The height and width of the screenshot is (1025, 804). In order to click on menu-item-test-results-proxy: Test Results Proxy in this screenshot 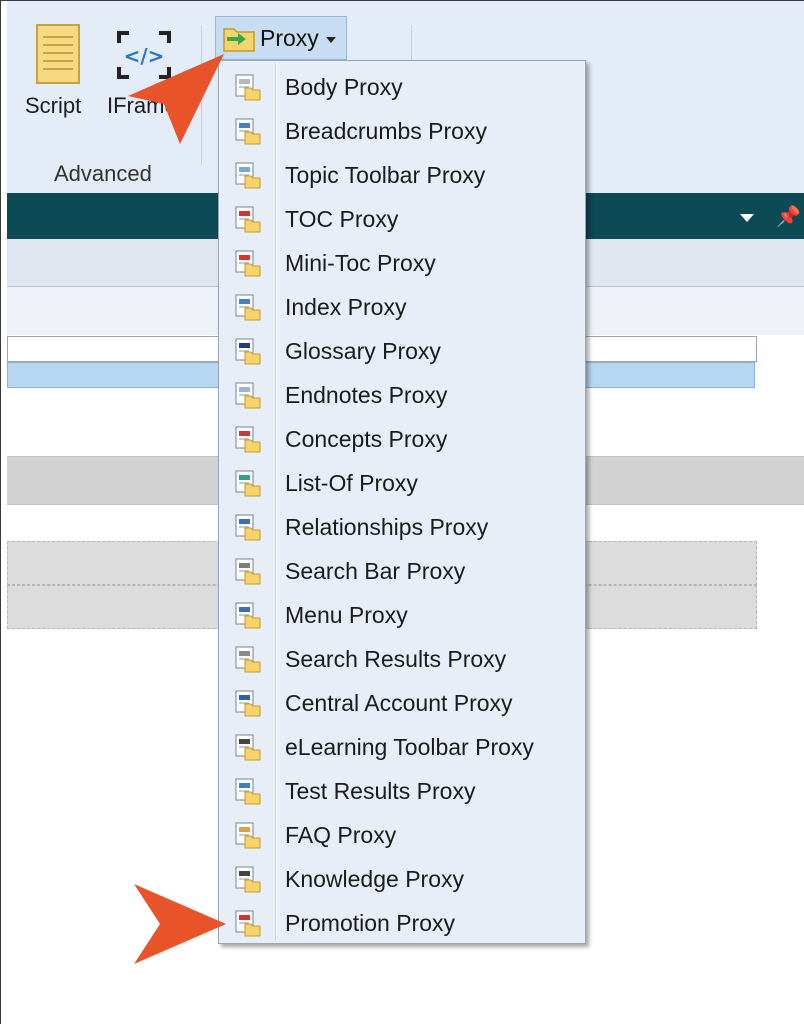, I will do `click(402, 791)`.